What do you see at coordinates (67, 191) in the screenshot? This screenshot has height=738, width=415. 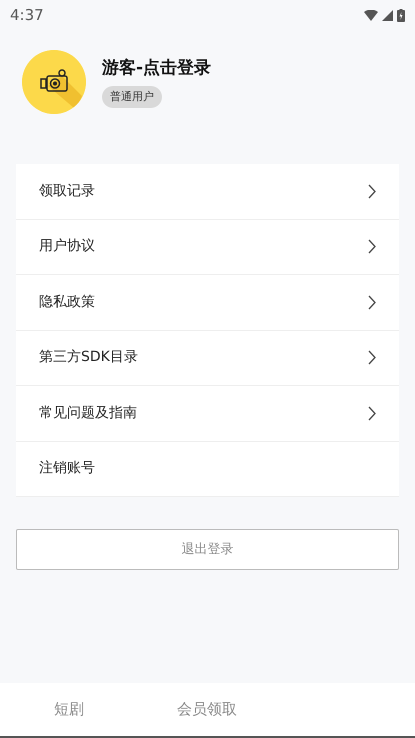 I see `menu-item-label: 领取记录` at bounding box center [67, 191].